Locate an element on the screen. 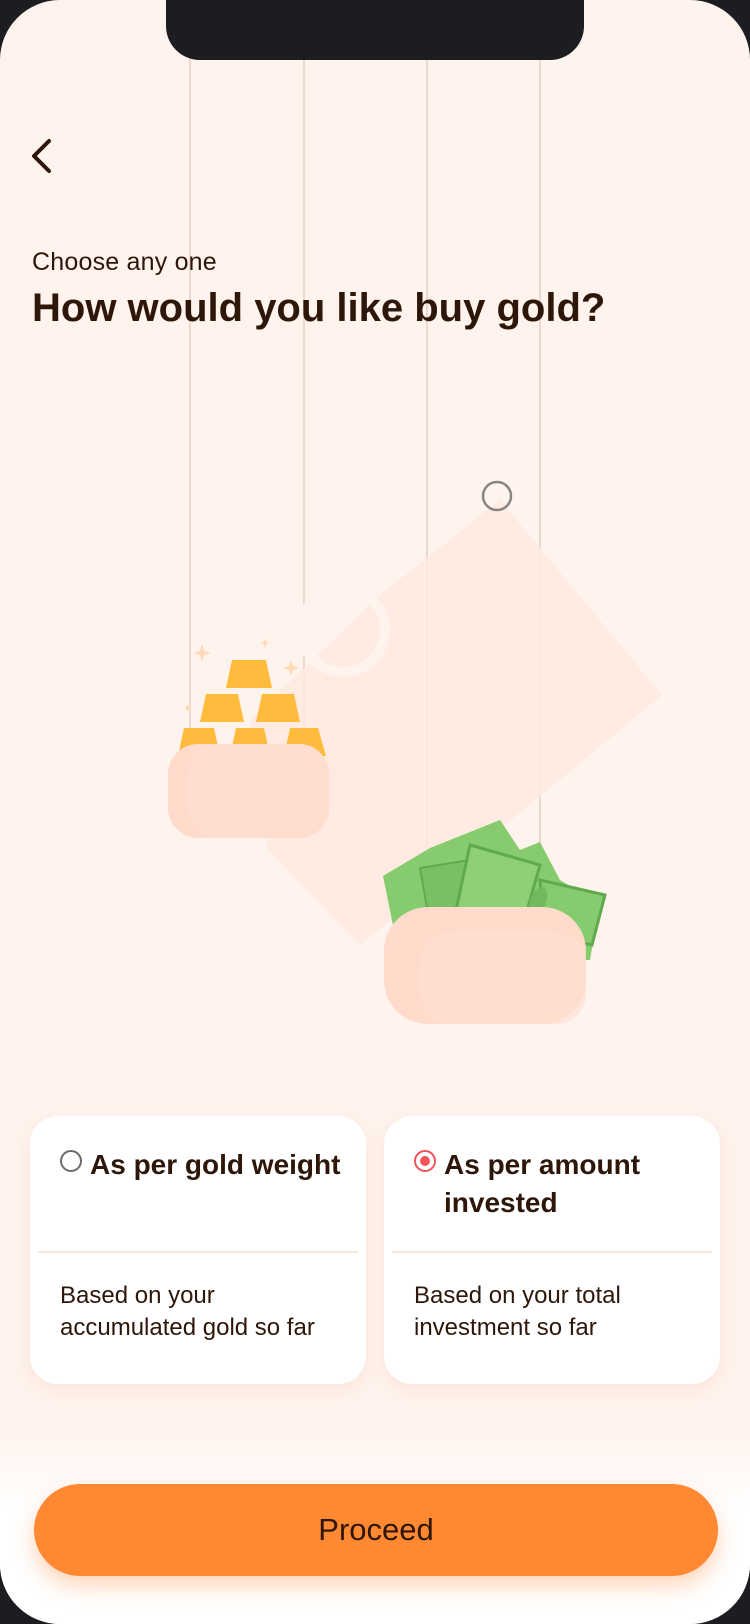 The width and height of the screenshot is (750, 1624). proceed-button: Proceed is located at coordinates (376, 1530).